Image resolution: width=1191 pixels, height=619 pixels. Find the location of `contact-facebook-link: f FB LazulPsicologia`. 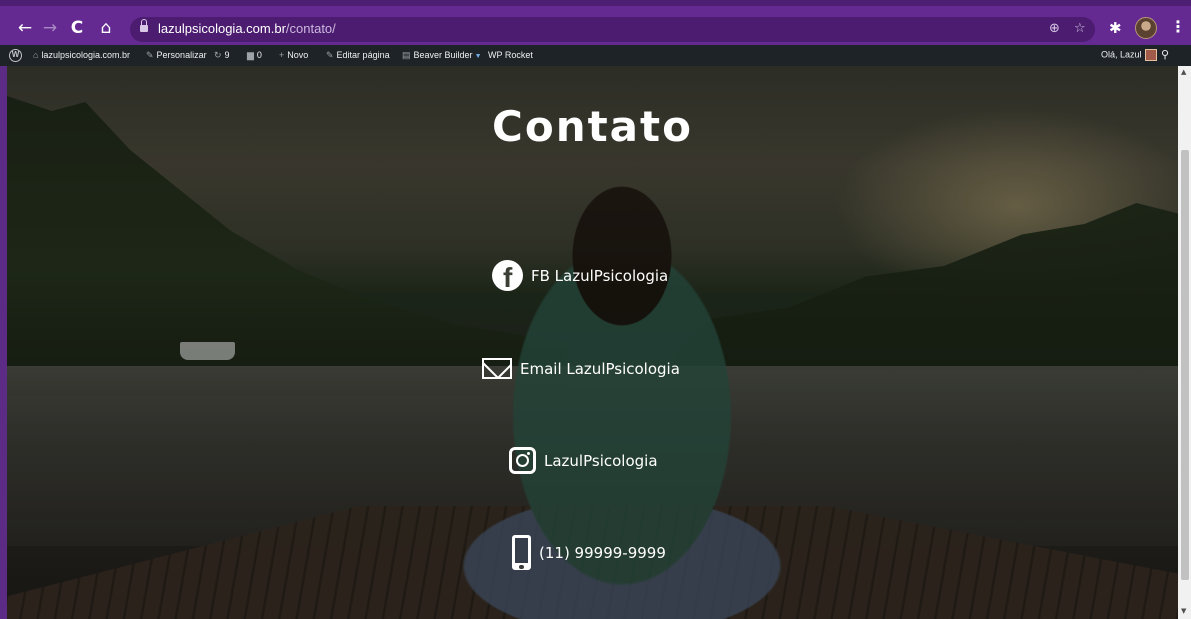

contact-facebook-link: f FB LazulPsicologia is located at coordinates (580, 276).